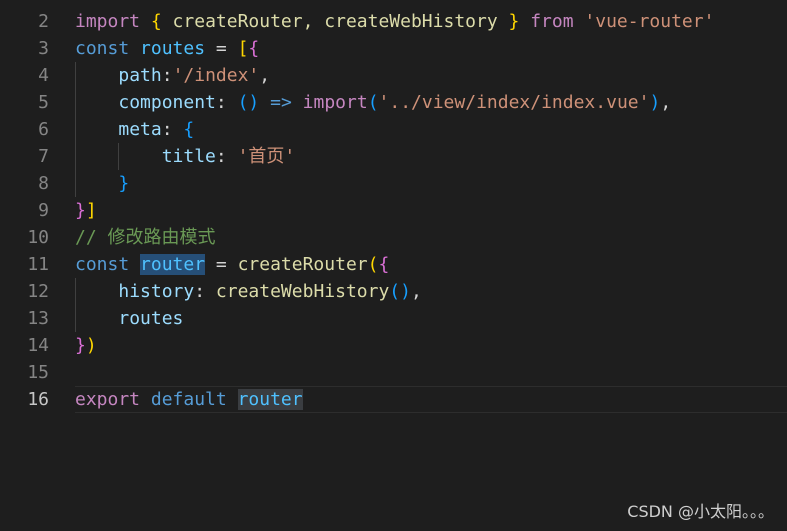 This screenshot has width=787, height=531. What do you see at coordinates (43, 102) in the screenshot?
I see `line-number: 5` at bounding box center [43, 102].